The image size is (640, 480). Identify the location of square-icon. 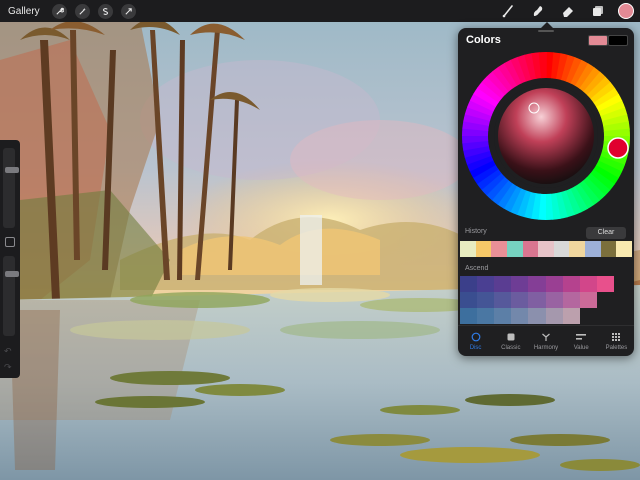
(10, 242).